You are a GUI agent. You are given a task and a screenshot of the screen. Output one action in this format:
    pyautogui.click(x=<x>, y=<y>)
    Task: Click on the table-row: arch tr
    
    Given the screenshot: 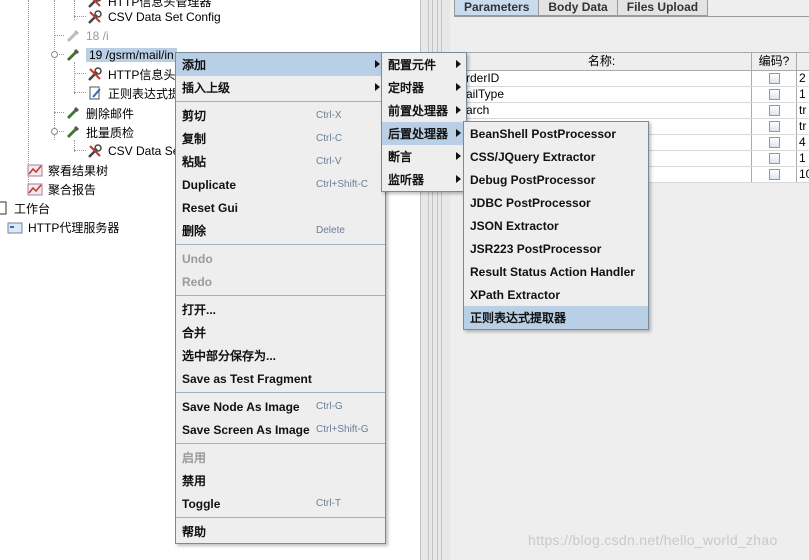 What is the action you would take?
    pyautogui.click(x=630, y=111)
    